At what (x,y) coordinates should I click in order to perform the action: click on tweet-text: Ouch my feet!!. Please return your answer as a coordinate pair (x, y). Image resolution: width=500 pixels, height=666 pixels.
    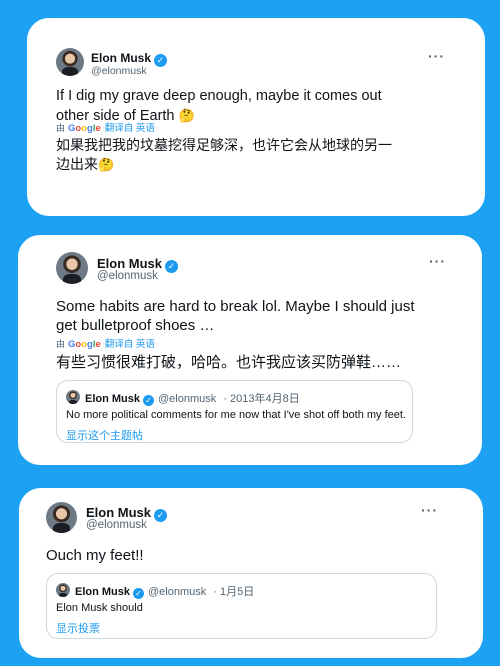
    Looking at the image, I should click on (95, 555).